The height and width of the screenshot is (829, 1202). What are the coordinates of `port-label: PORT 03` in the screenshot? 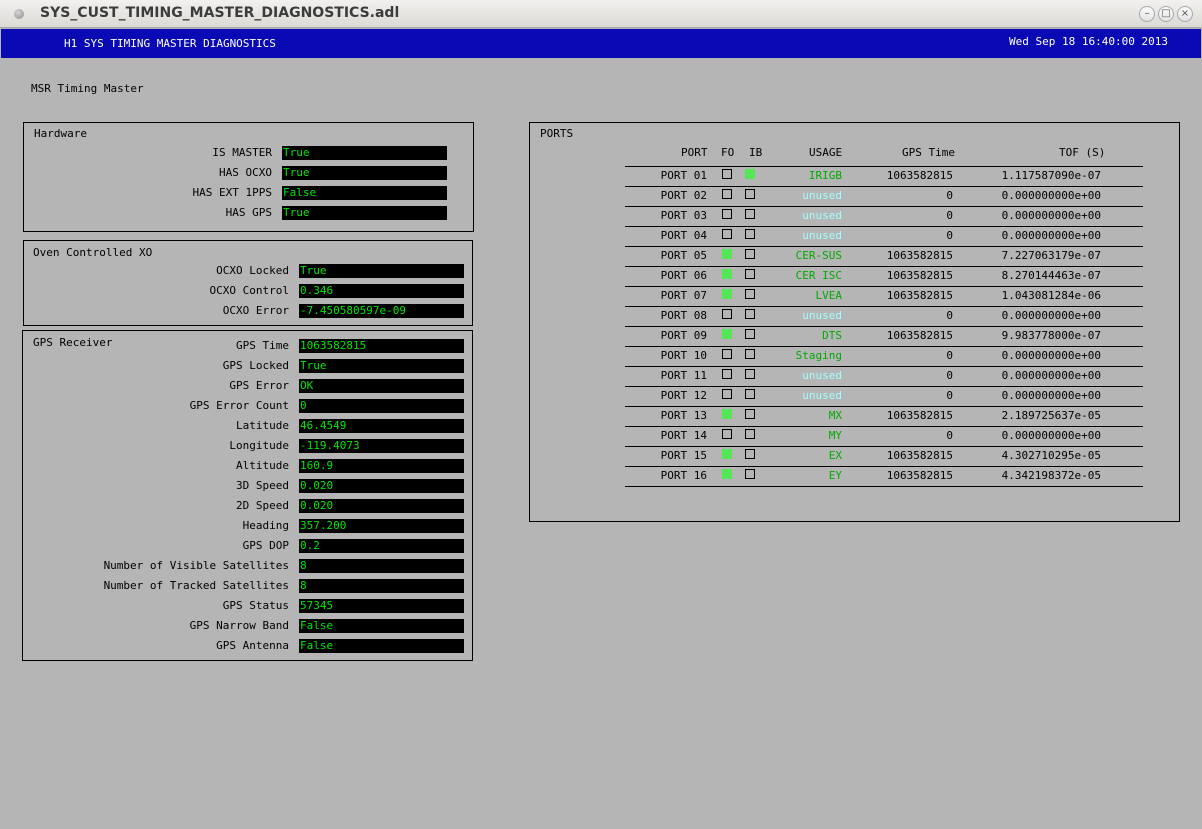 It's located at (683, 215).